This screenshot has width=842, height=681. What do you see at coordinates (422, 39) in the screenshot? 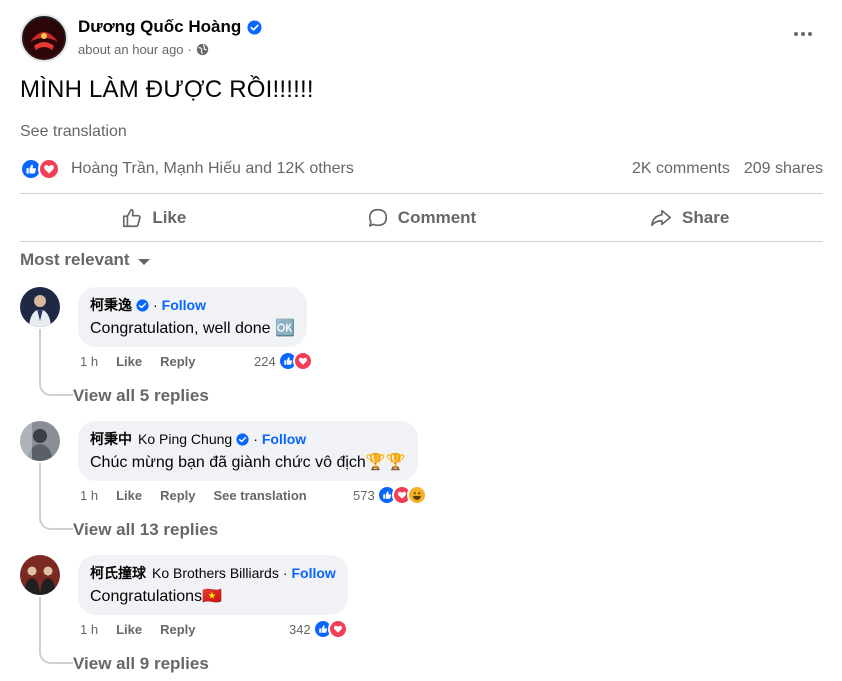
I see `post-header: Dương Quốc Hoàng about an hour ago ·` at bounding box center [422, 39].